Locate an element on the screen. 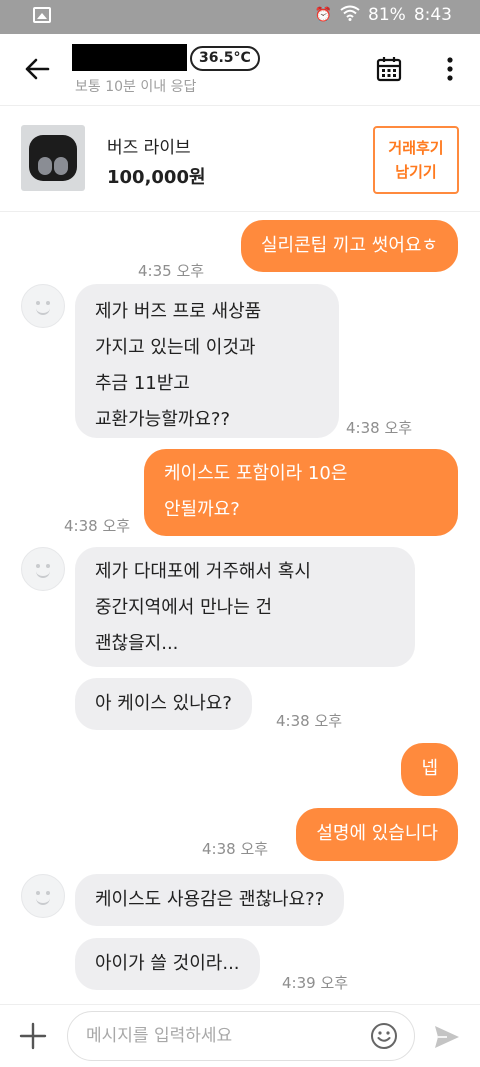 This screenshot has height=1067, width=480. clock: 8:43 is located at coordinates (432, 15).